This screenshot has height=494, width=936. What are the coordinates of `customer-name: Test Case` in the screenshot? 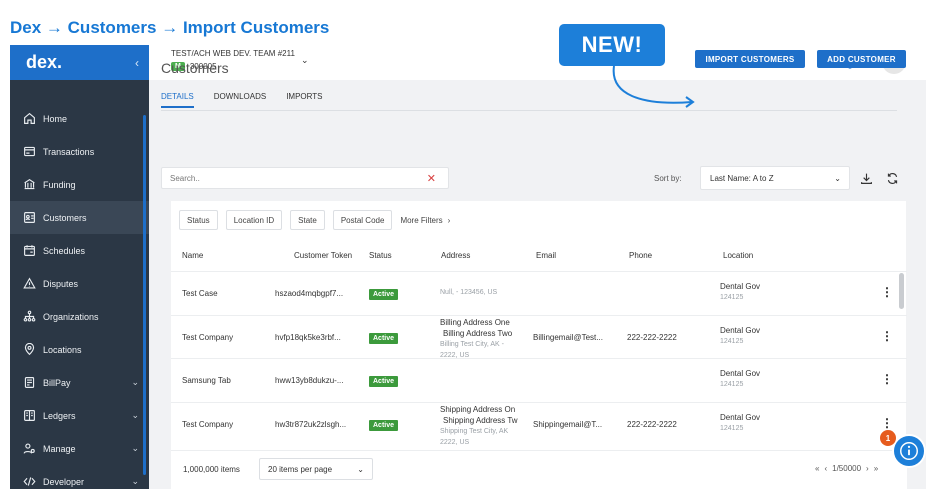 It's located at (200, 293).